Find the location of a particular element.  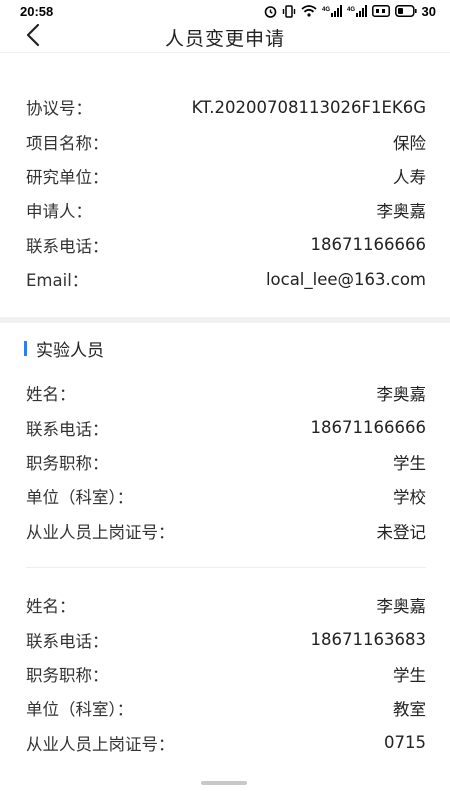

person-row-phone: 联系电话： 18671163683 is located at coordinates (225, 639).